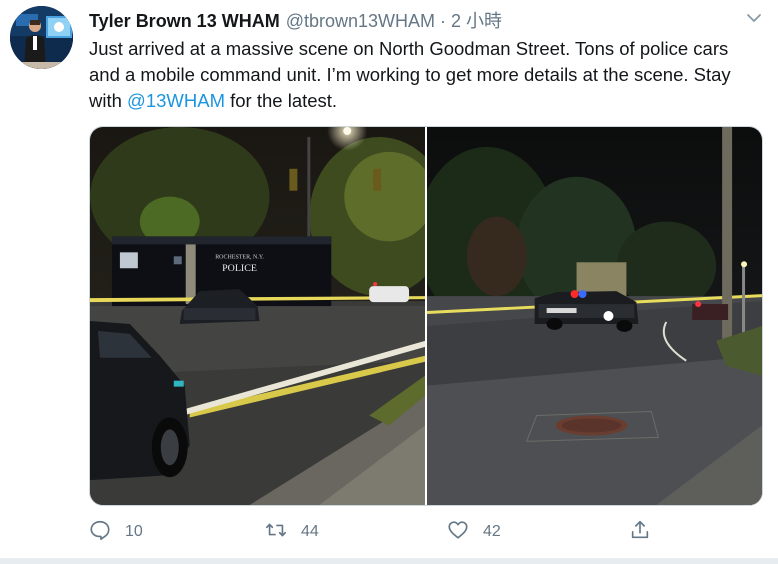  What do you see at coordinates (41, 37) in the screenshot?
I see `avatar` at bounding box center [41, 37].